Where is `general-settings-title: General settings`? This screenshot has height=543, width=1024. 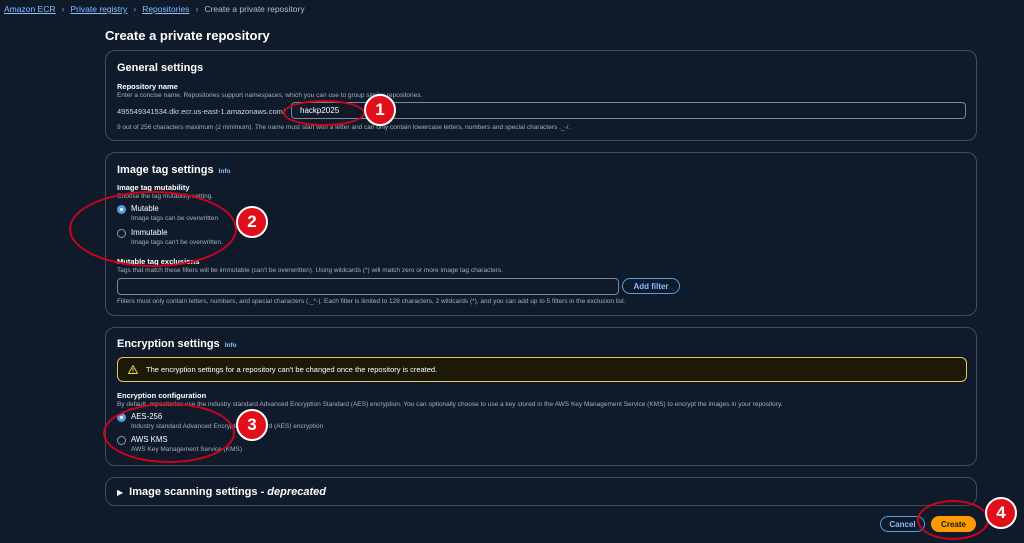
general-settings-title: General settings is located at coordinates (160, 68).